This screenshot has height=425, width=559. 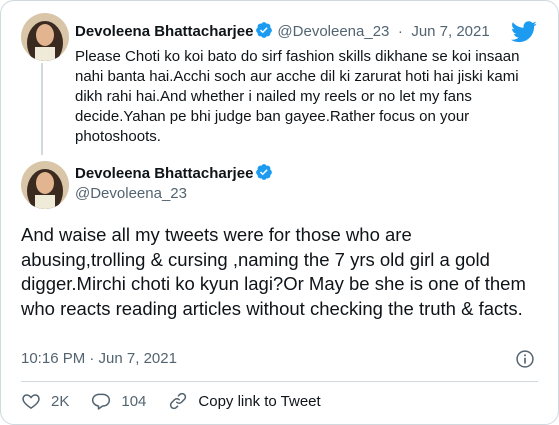 I want to click on divider, so click(x=279, y=381).